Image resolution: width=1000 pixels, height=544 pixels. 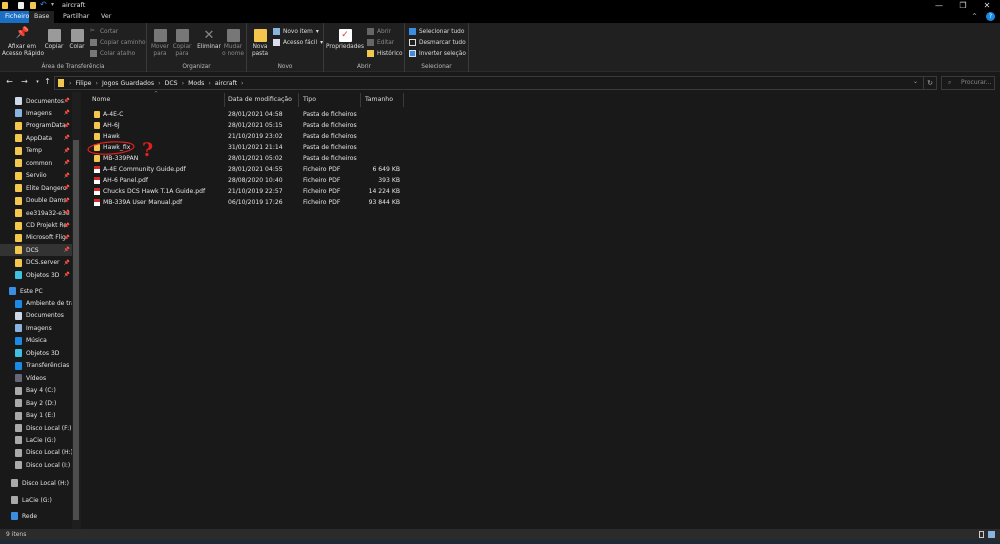 What do you see at coordinates (171, 83) in the screenshot?
I see `breadcrumb-item: DCS` at bounding box center [171, 83].